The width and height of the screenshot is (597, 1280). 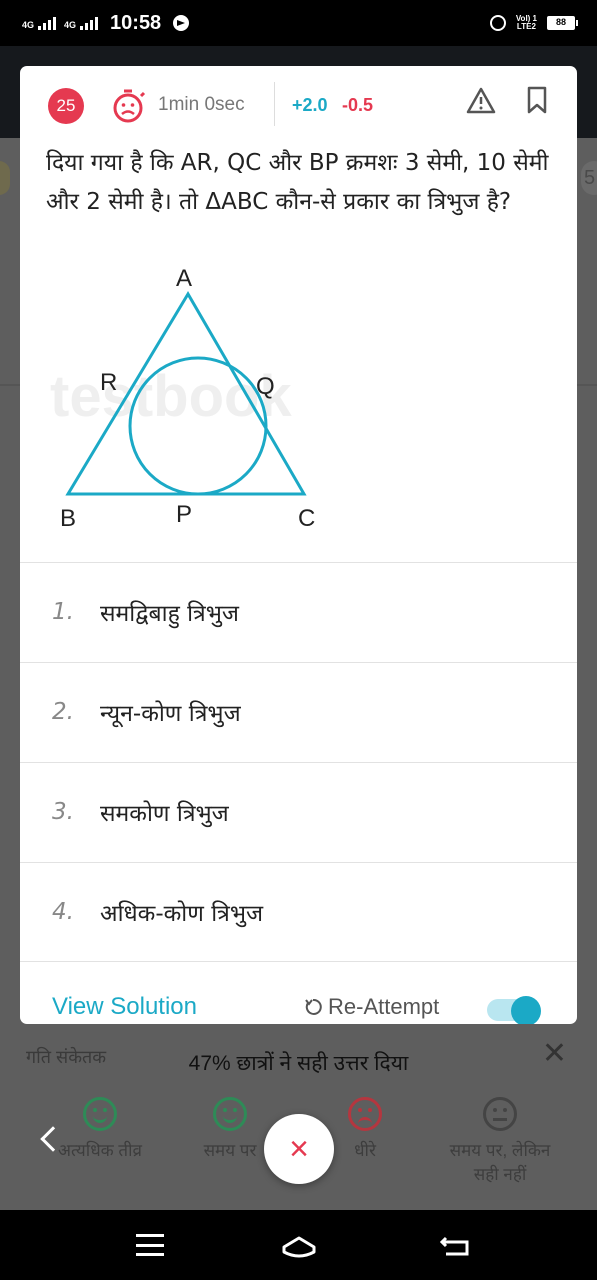 I want to click on time-taken: 1min 0sec, so click(x=201, y=104).